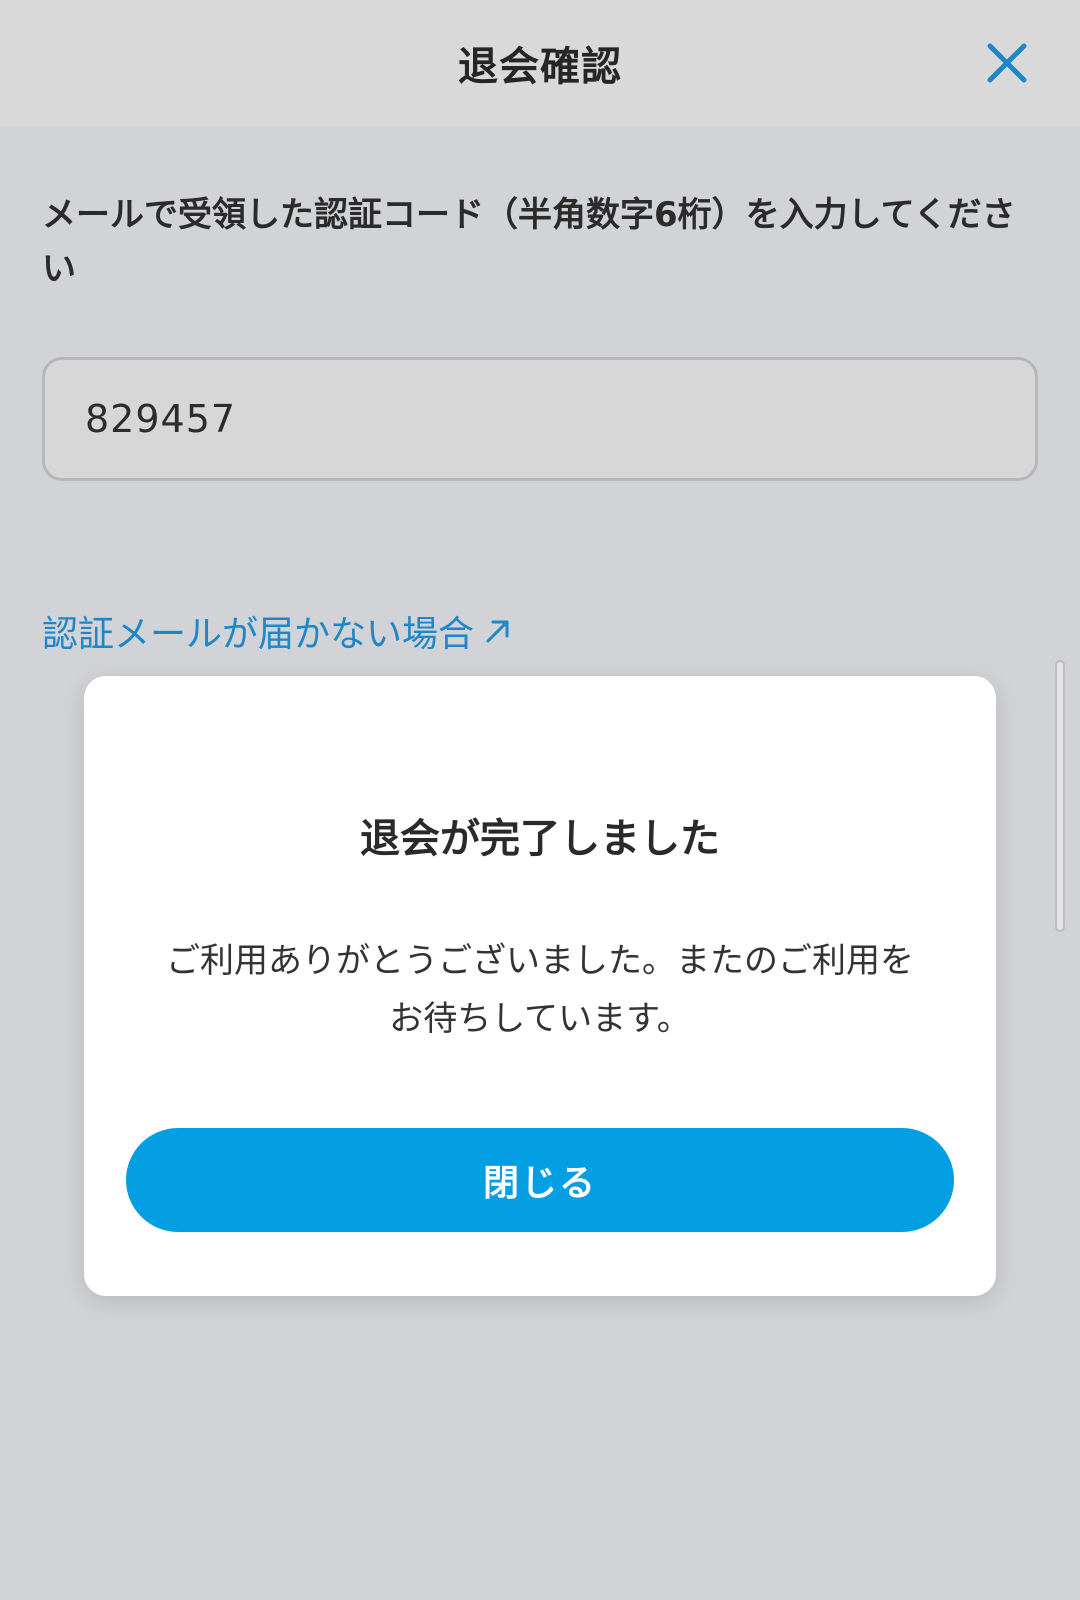 The width and height of the screenshot is (1080, 1600). Describe the element at coordinates (540, 839) in the screenshot. I see `dialog-title: 退会が完了しました` at that location.